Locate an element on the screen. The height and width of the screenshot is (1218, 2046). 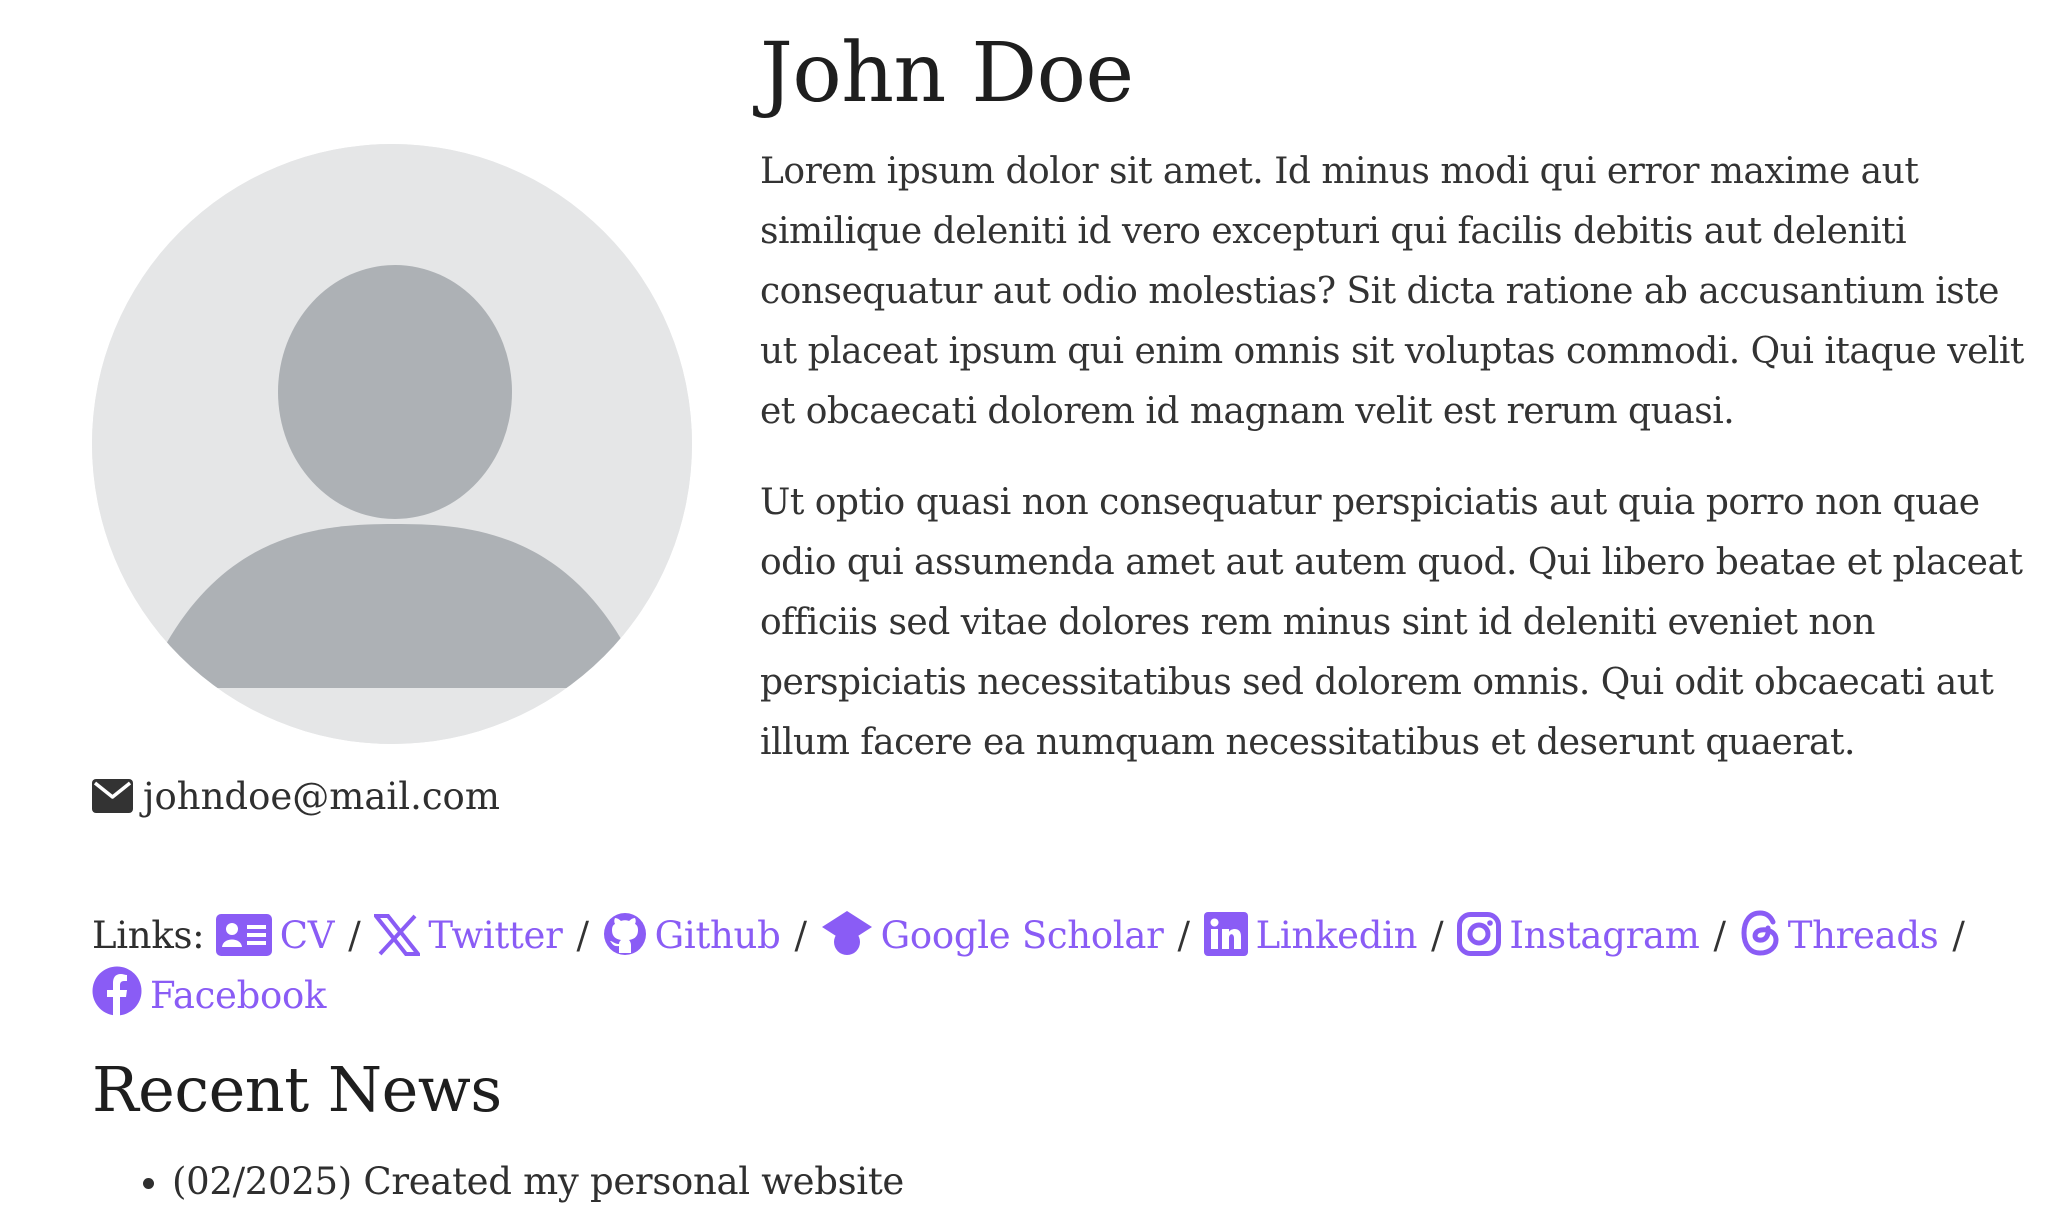
link-label: Github is located at coordinates (717, 935).